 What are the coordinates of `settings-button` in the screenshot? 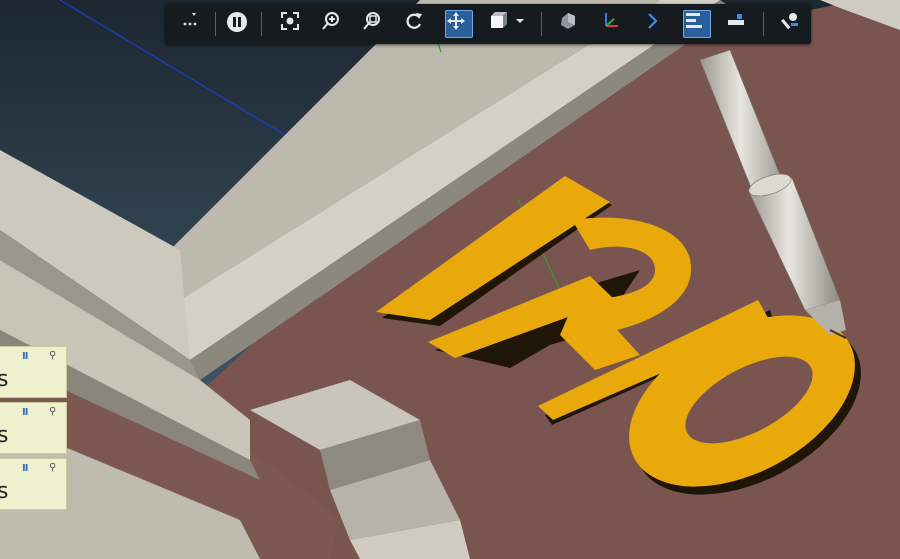 It's located at (793, 24).